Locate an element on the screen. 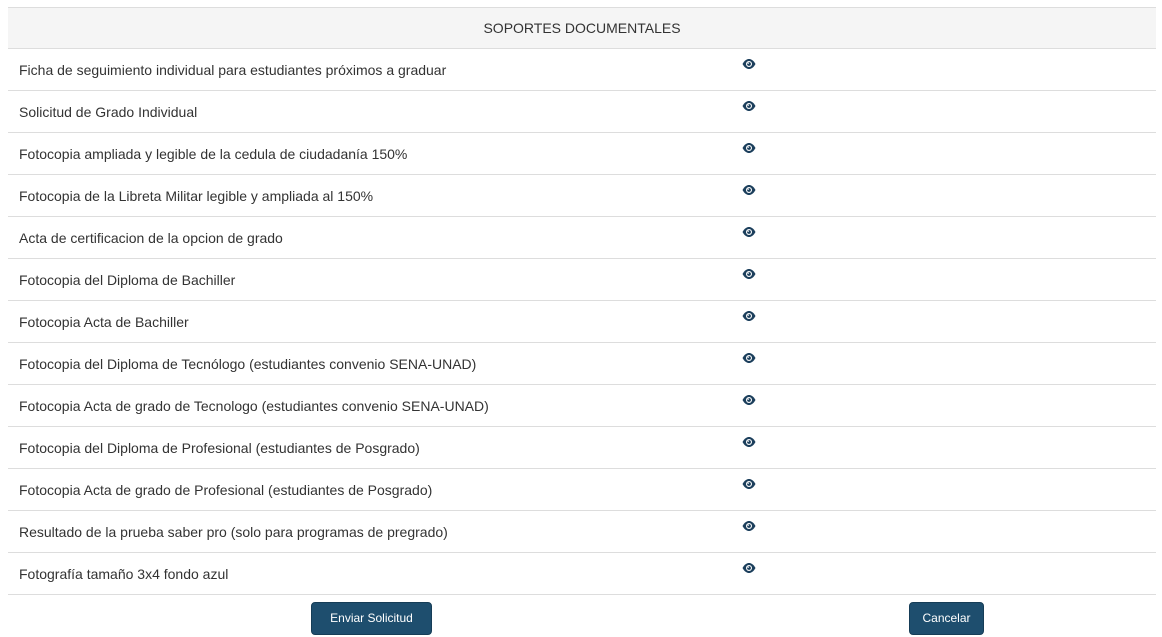 The height and width of the screenshot is (637, 1162). document-name: Fotocopia Acta de Bachiller is located at coordinates (370, 321).